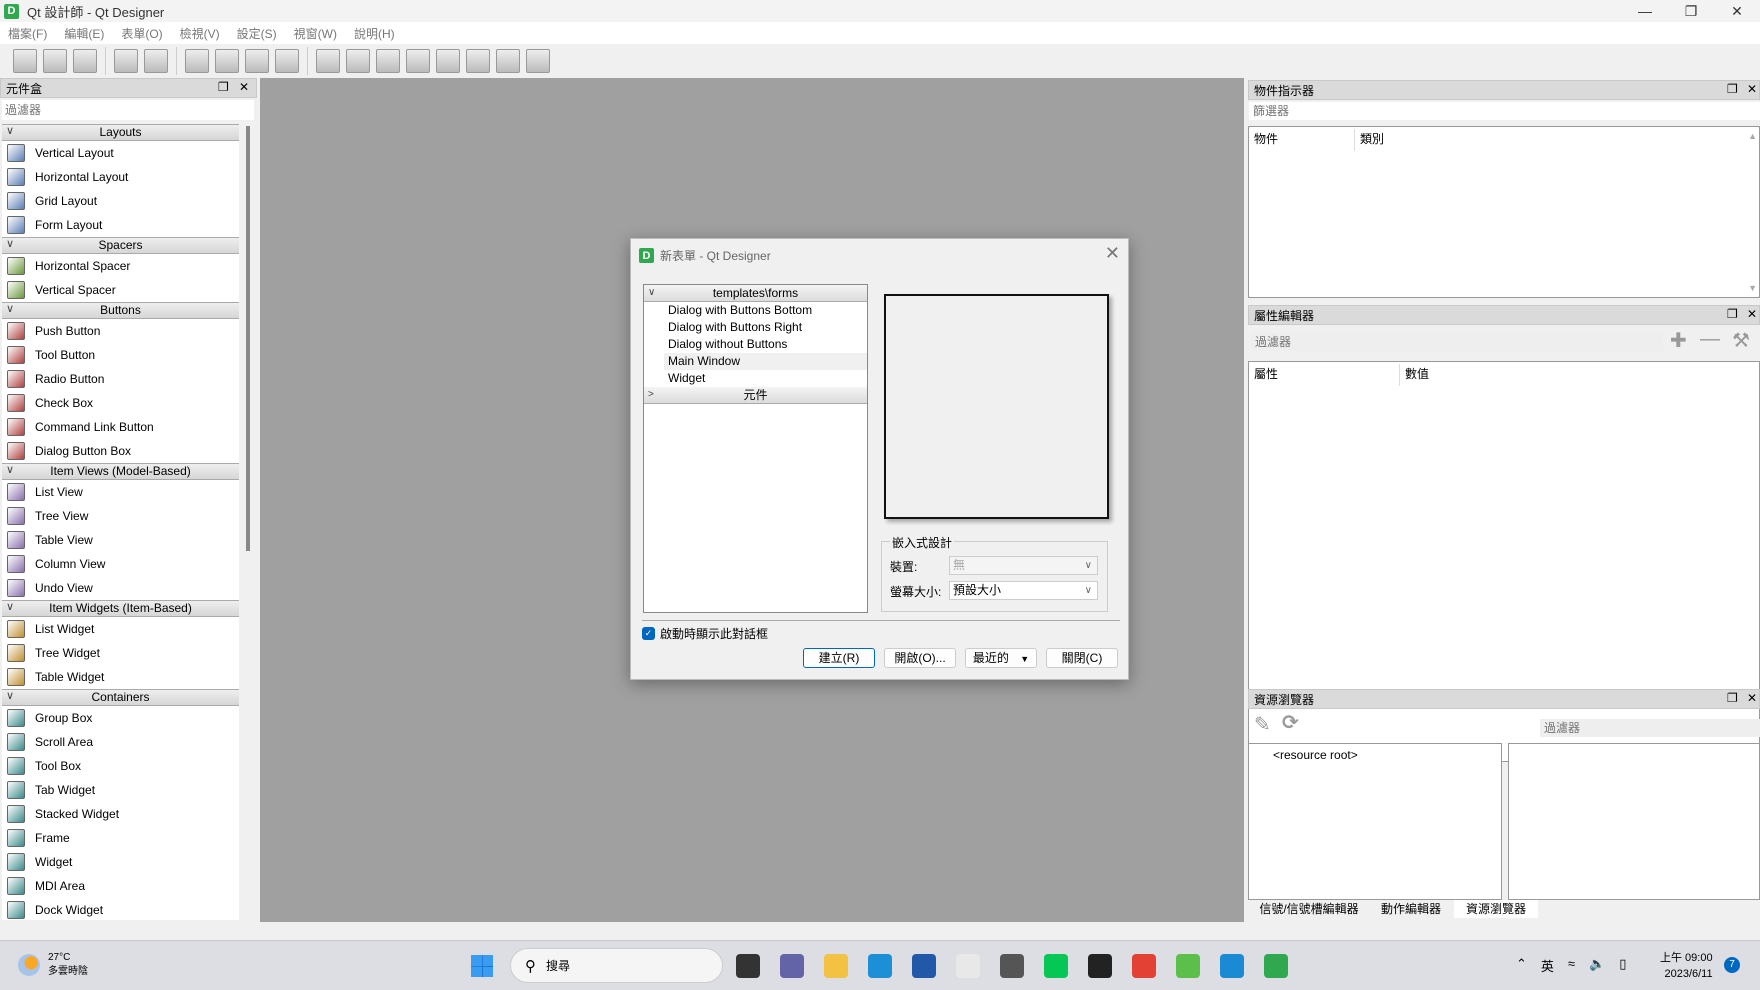 Image resolution: width=1760 pixels, height=990 pixels. What do you see at coordinates (287, 61) in the screenshot?
I see `edit-tab-order-icon` at bounding box center [287, 61].